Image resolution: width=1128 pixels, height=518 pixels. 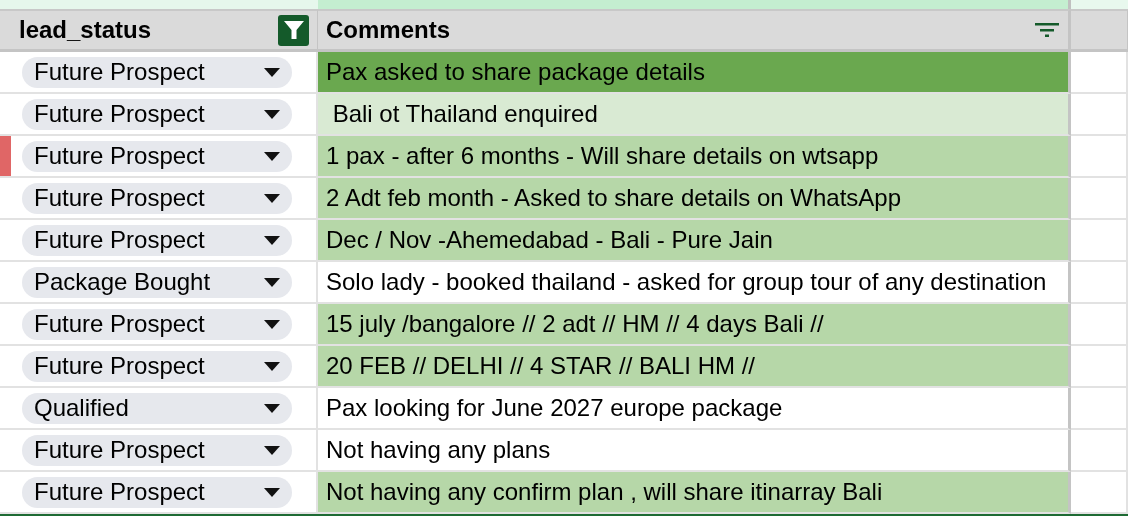 What do you see at coordinates (694, 241) in the screenshot?
I see `comment-cell: Dec / Nov -Ahemedabad - Bali - Pure Jain` at bounding box center [694, 241].